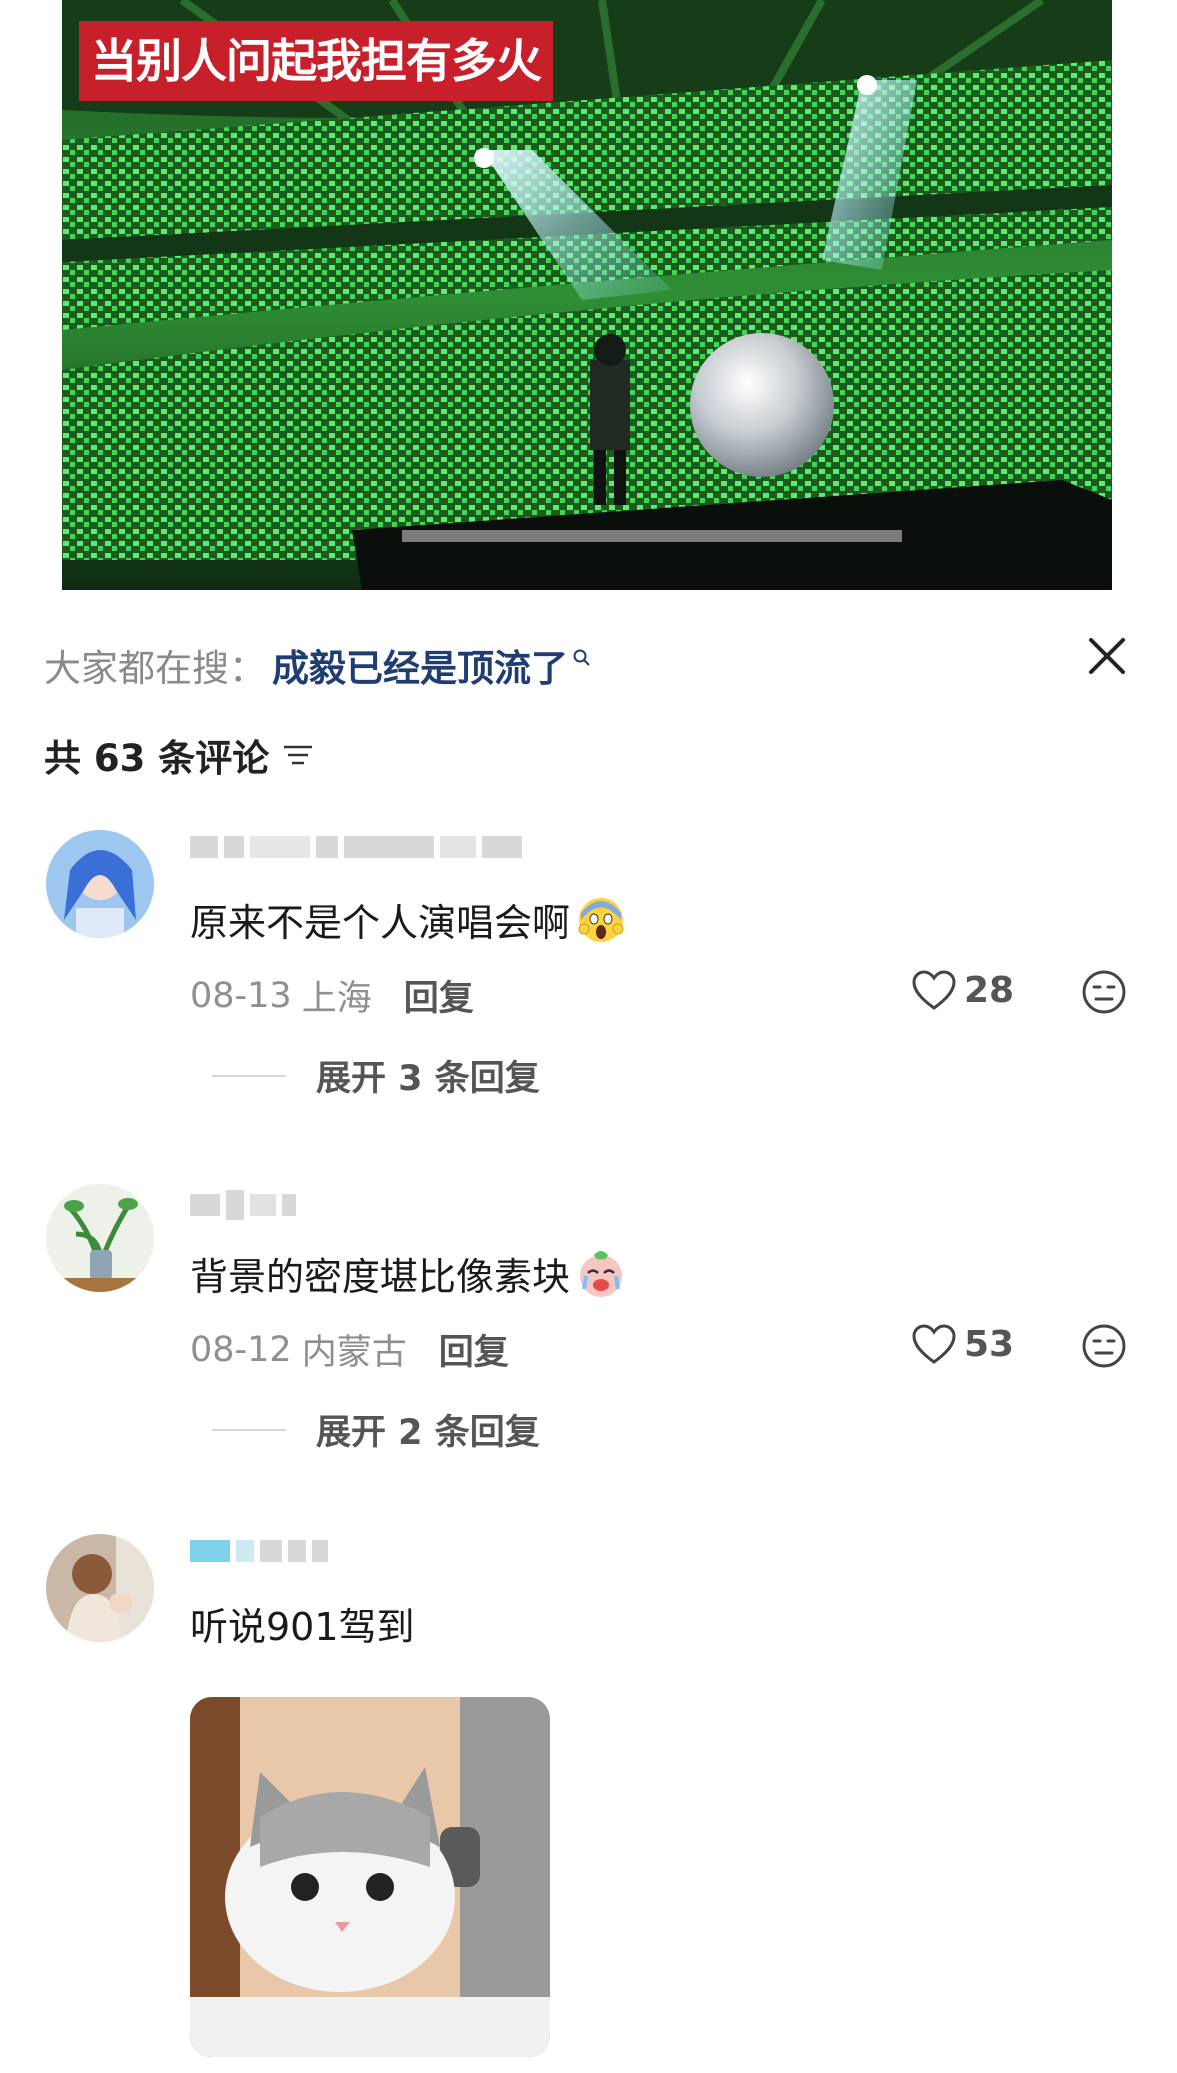  Describe the element at coordinates (420, 665) in the screenshot. I see `trending-search-term: 成毅已经是顶流了` at that location.